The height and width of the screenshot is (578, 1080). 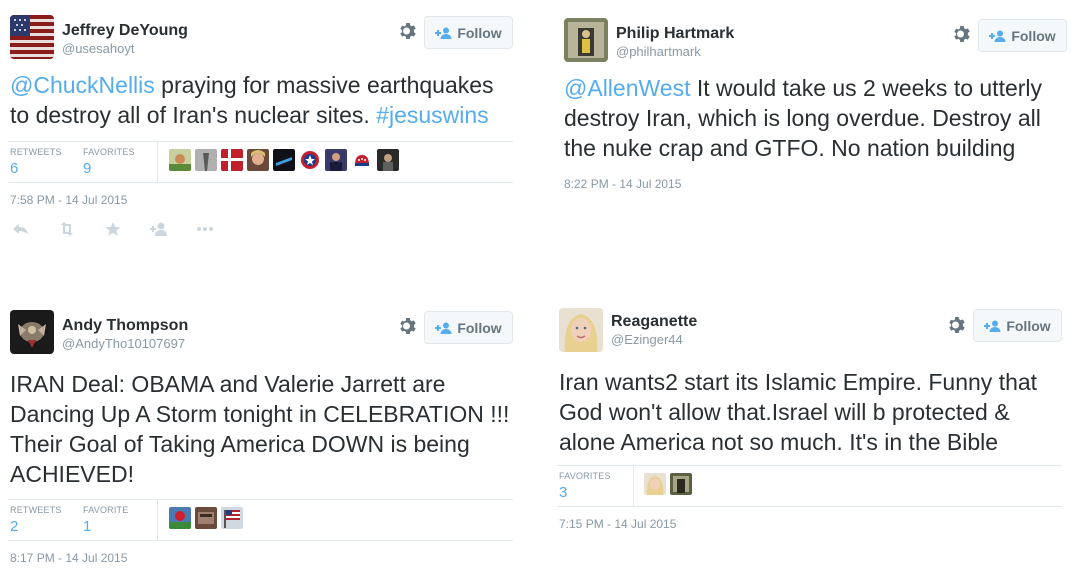 I want to click on mention-link: @ChuckNellis, so click(x=82, y=85).